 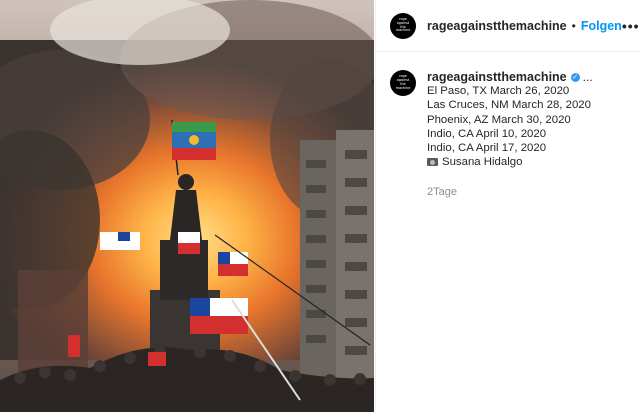 What do you see at coordinates (487, 133) in the screenshot?
I see `caption-line: Indio, CA April 10, 2020` at bounding box center [487, 133].